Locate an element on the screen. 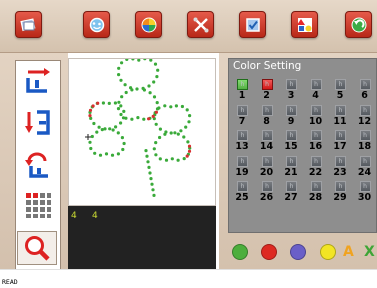 The image size is (377, 288). color-slot: h4 is located at coordinates (316, 92).